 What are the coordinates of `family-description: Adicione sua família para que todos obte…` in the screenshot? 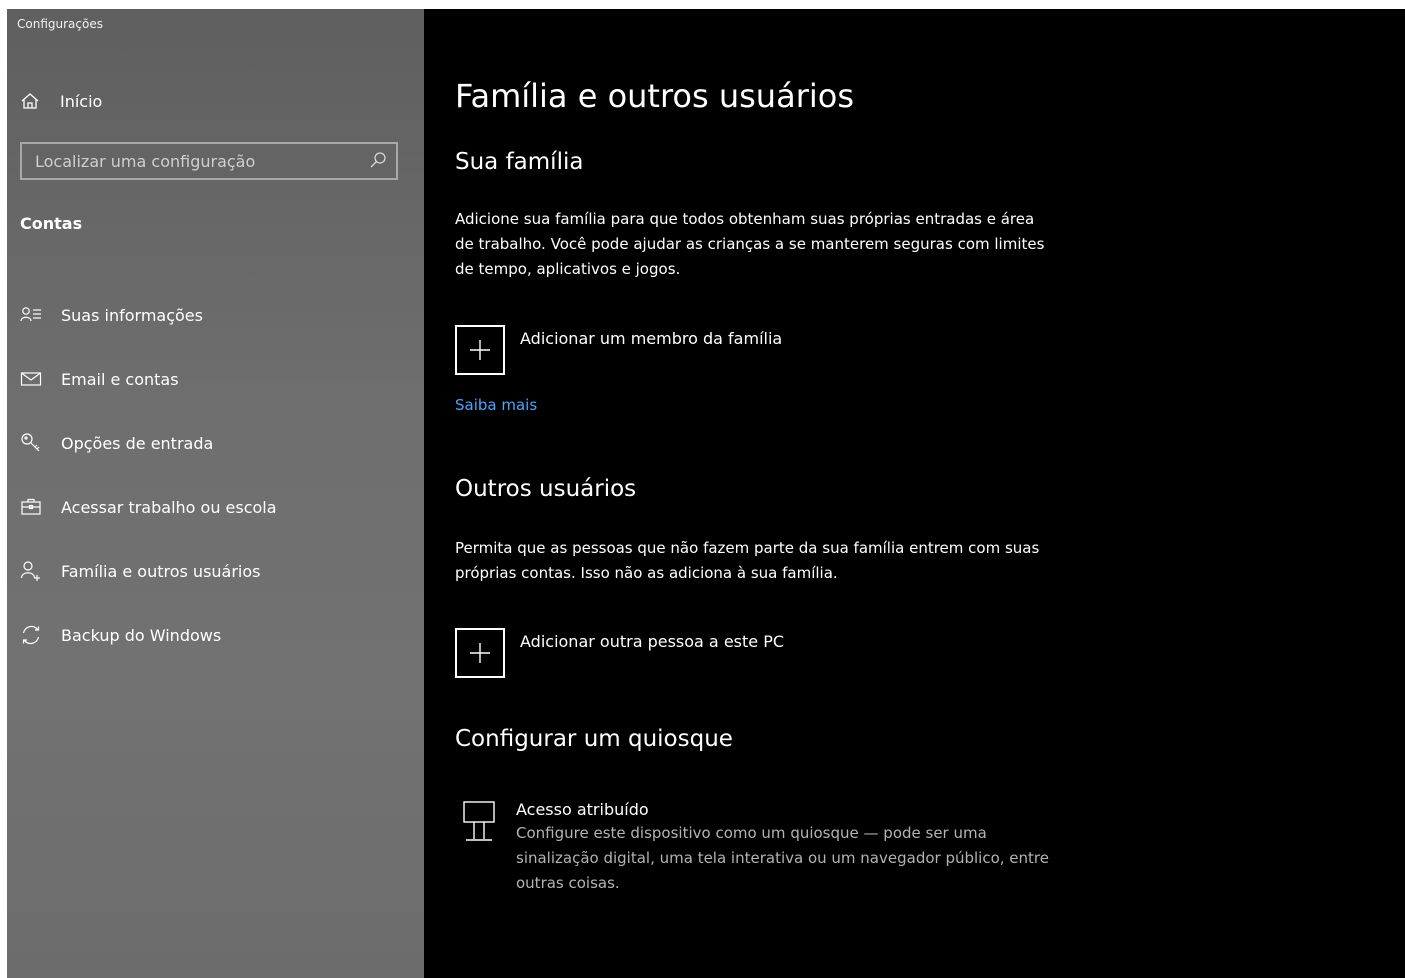 It's located at (750, 244).